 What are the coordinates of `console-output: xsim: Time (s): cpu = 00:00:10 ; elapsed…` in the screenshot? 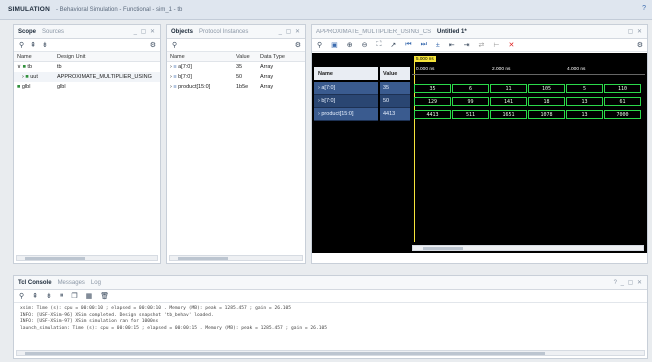 It's located at (330, 324).